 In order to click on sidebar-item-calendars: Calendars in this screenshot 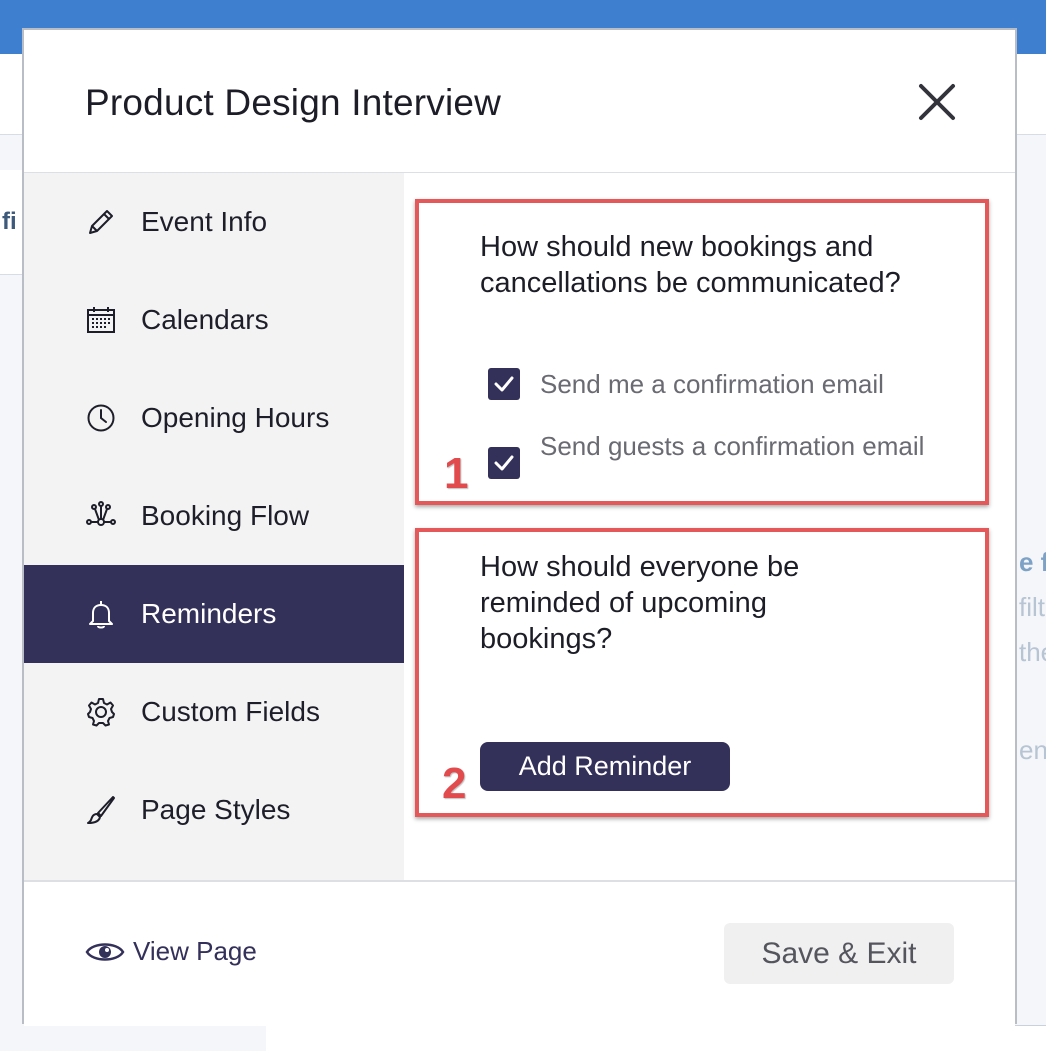, I will do `click(214, 320)`.